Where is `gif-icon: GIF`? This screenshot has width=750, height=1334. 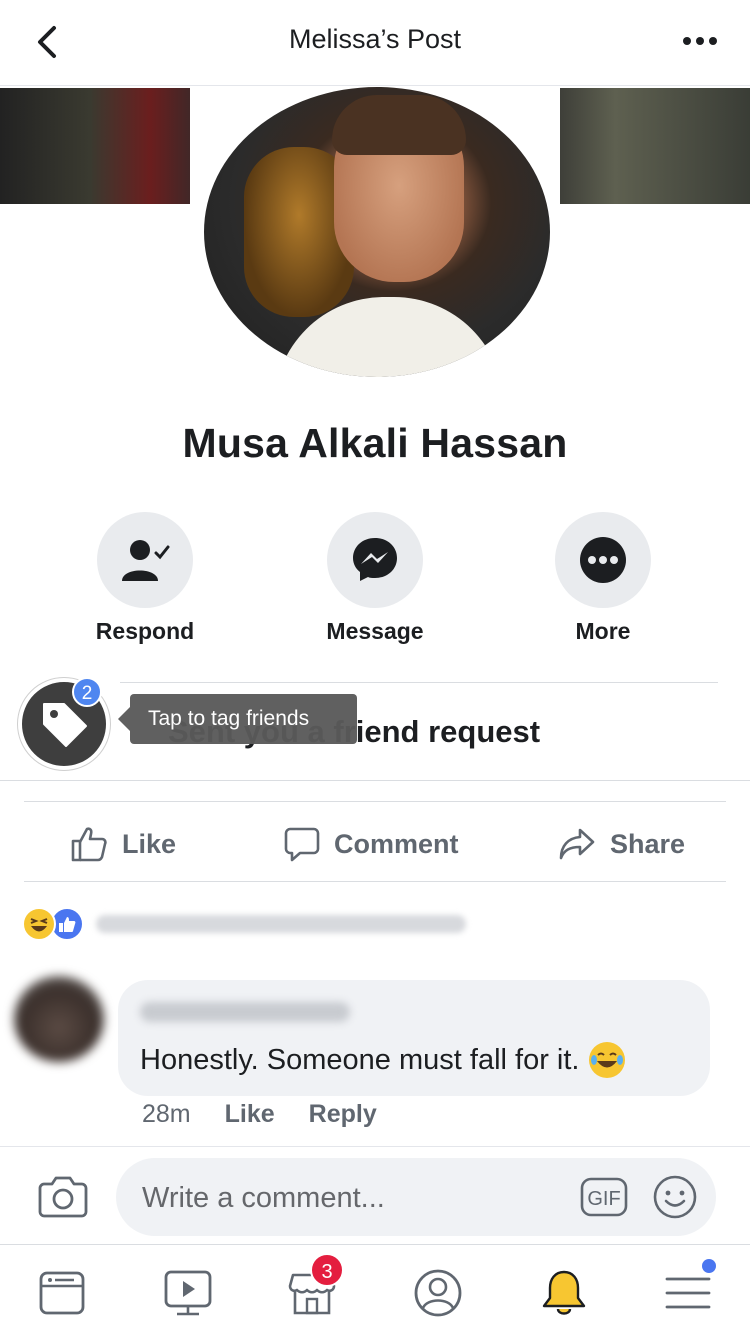
gif-icon: GIF is located at coordinates (604, 1197).